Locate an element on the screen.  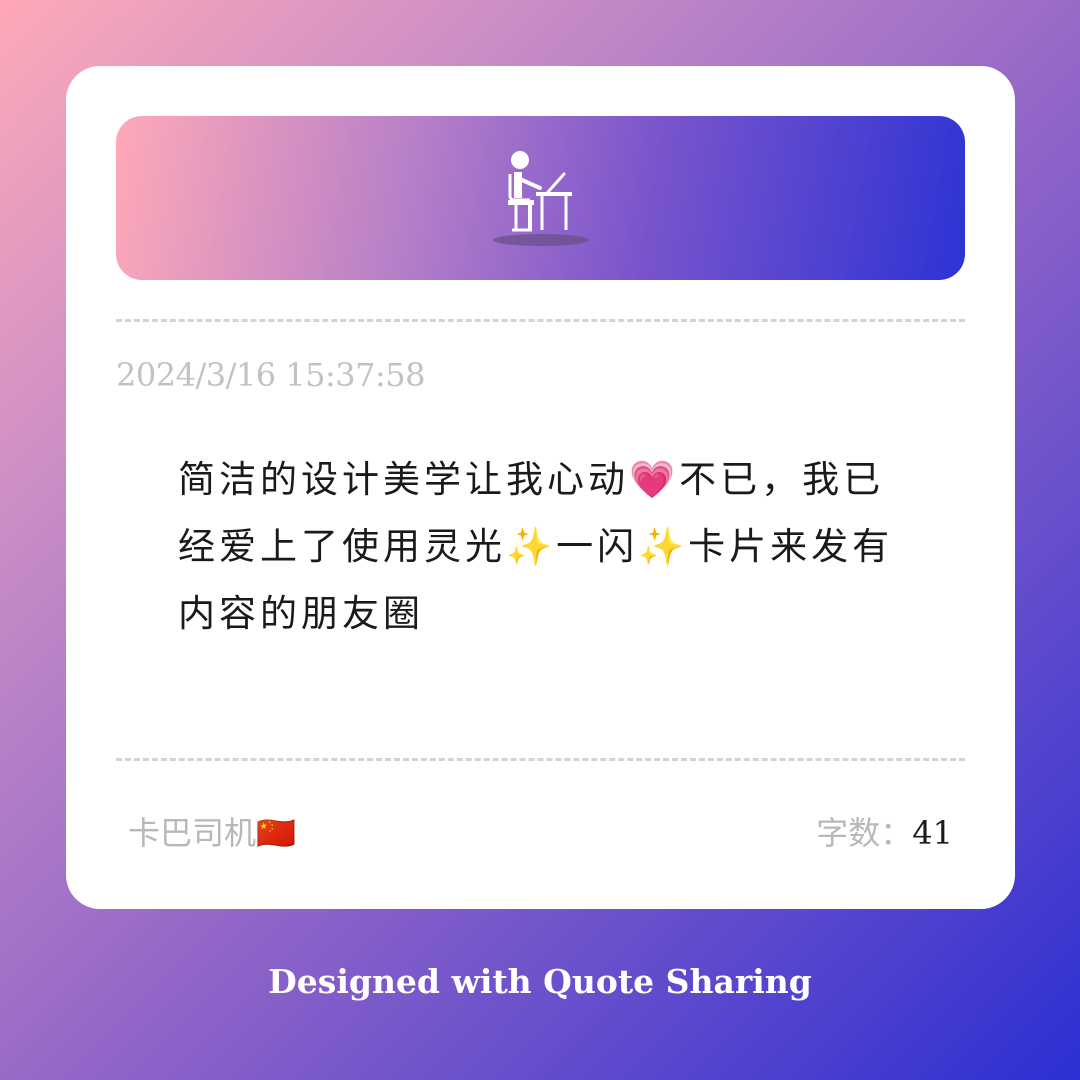
word-count: 字数：41 is located at coordinates (884, 831).